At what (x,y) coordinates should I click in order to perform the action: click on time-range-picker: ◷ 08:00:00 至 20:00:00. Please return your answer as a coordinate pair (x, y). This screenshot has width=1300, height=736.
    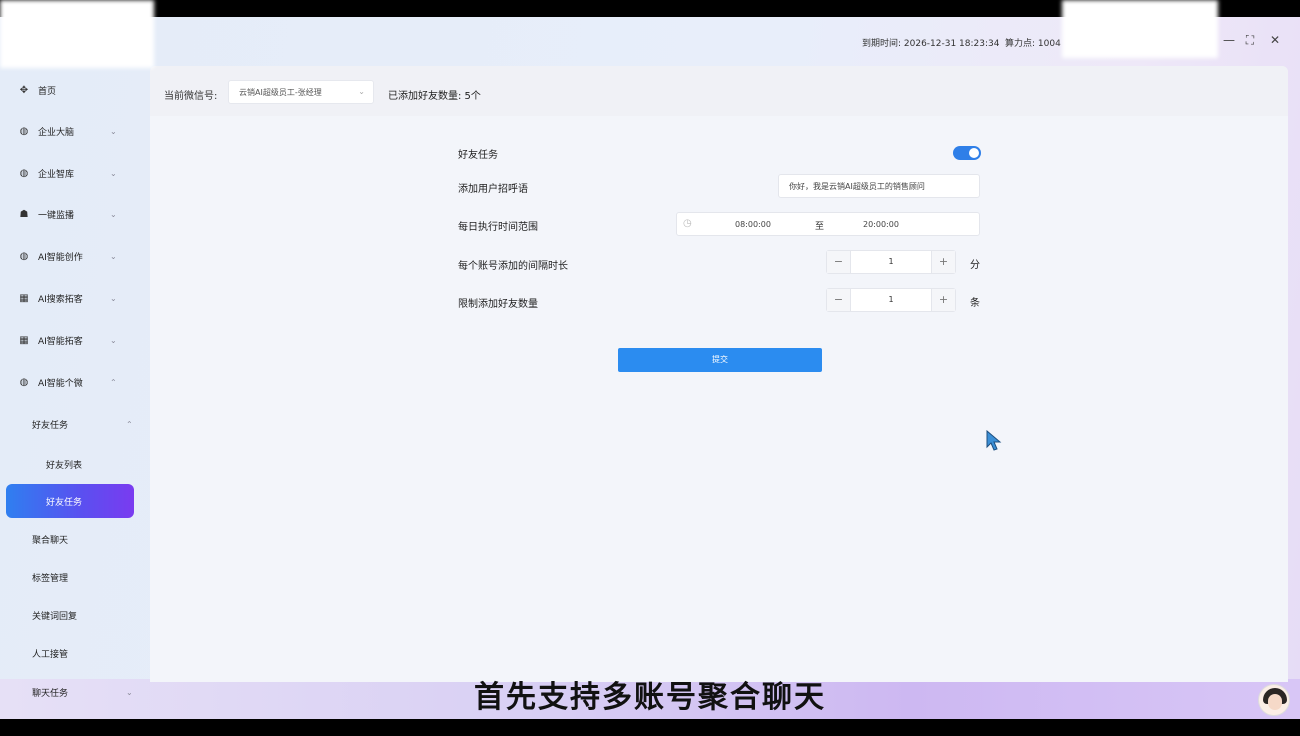
    Looking at the image, I should click on (828, 224).